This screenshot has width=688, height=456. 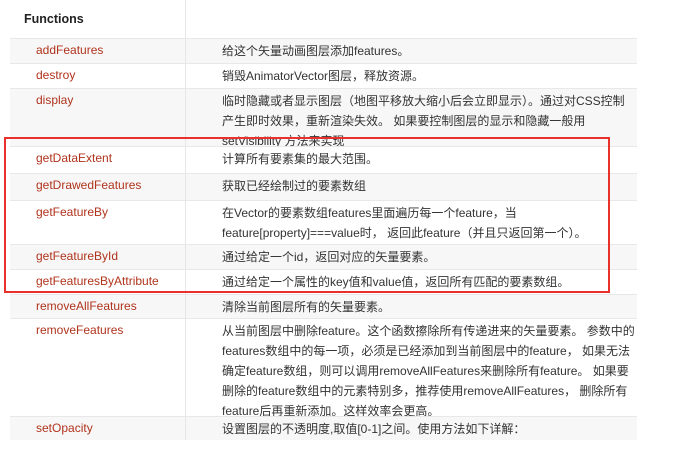 What do you see at coordinates (88, 185) in the screenshot?
I see `function-link-getDrawedFeatures: getDrawedFeatures` at bounding box center [88, 185].